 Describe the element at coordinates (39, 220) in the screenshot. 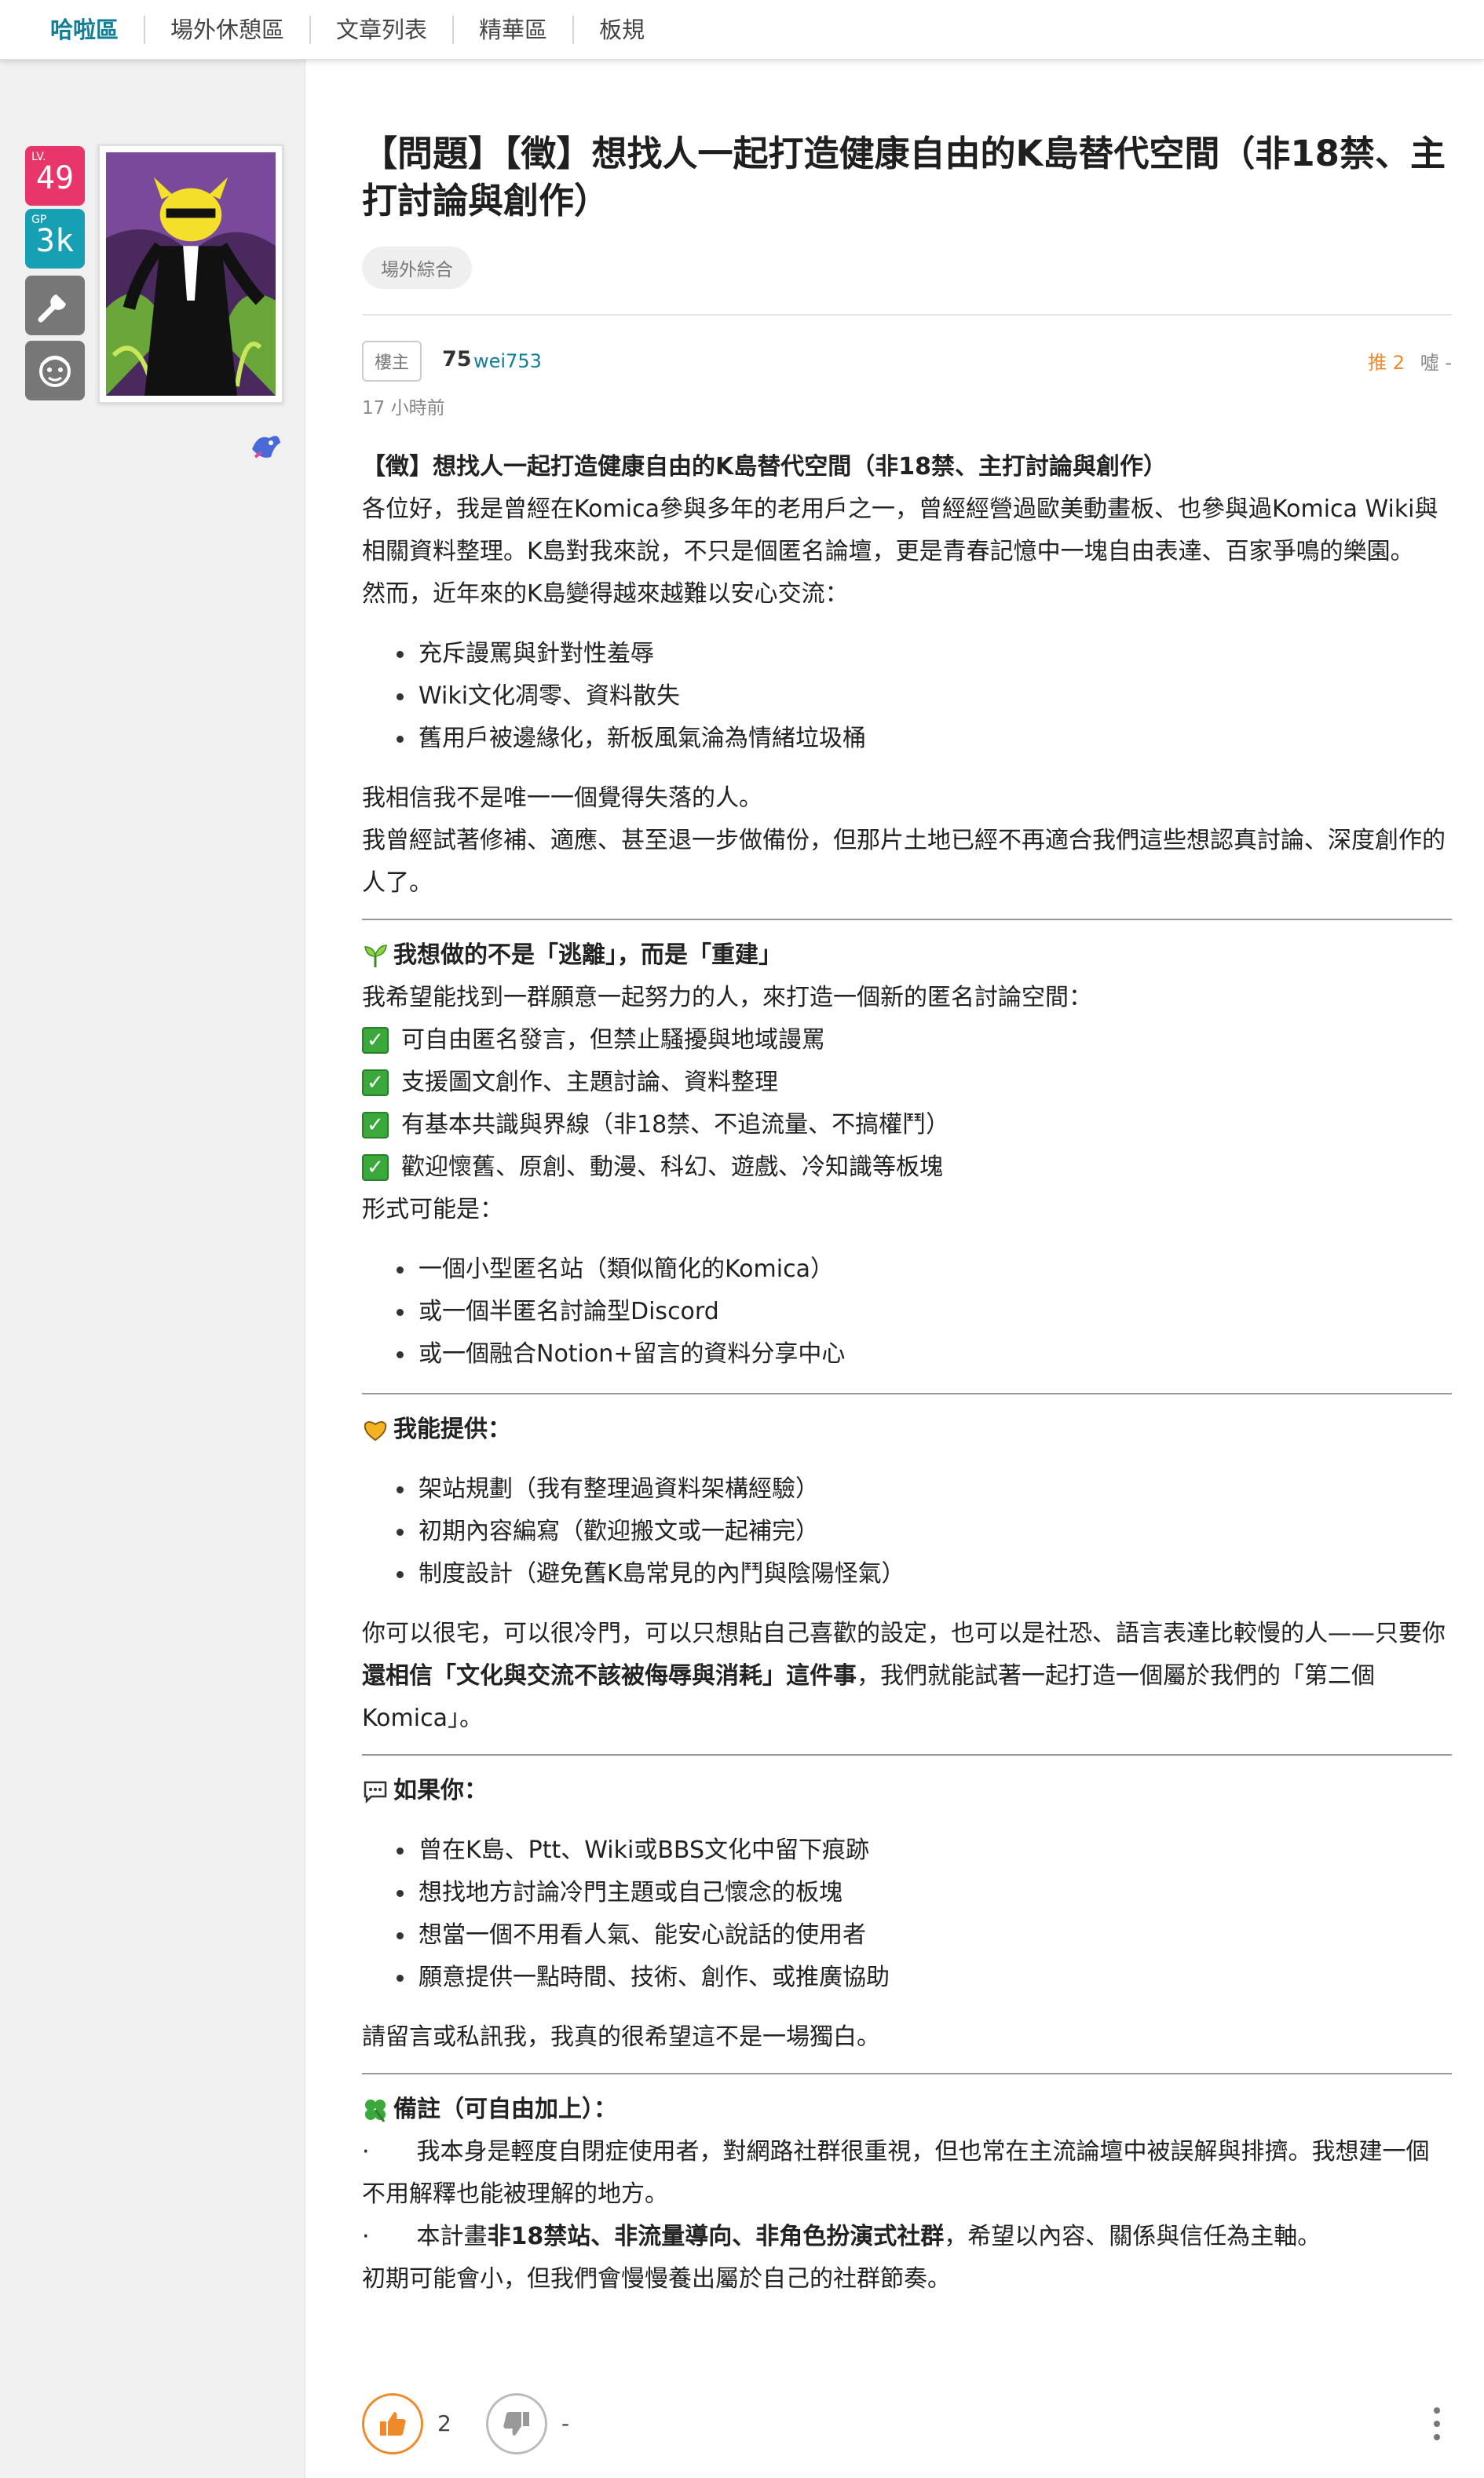

I see `gp-label: GP` at that location.